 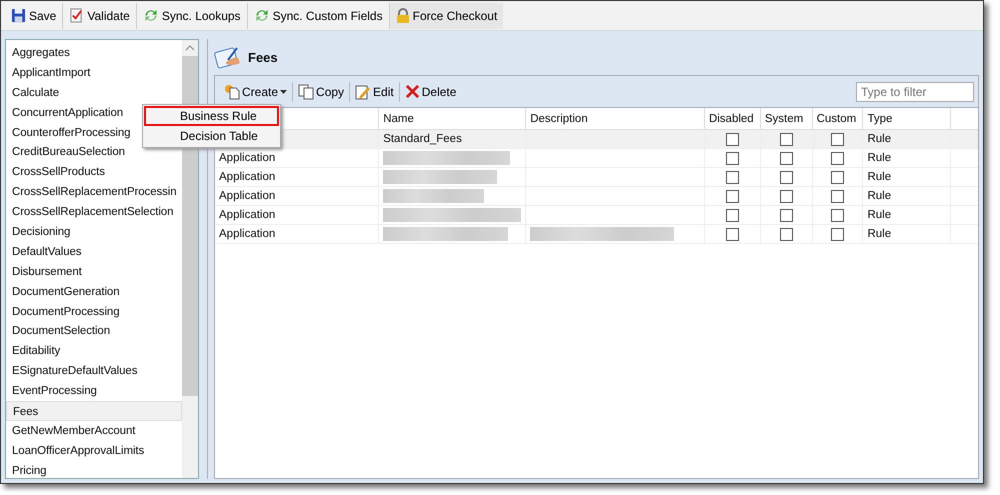 I want to click on toolbar-button: Sync. Lookups, so click(x=192, y=15).